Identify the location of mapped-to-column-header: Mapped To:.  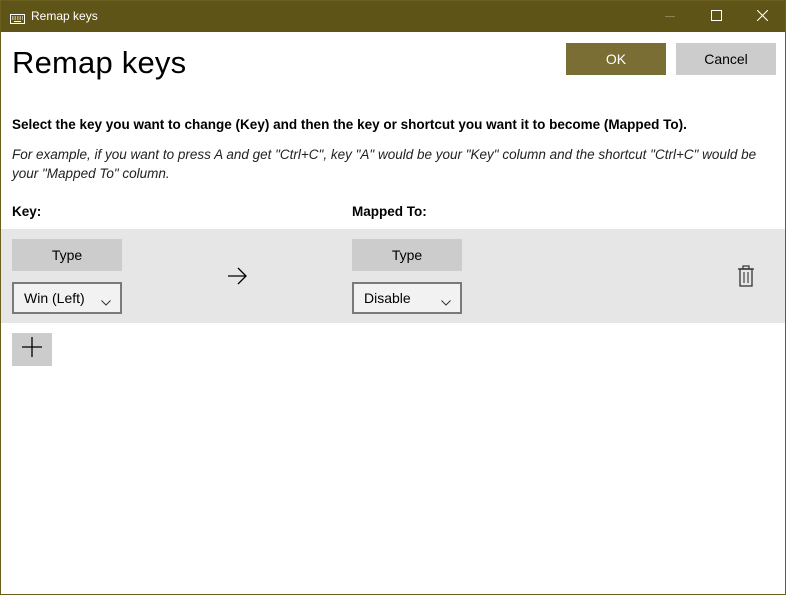
(389, 211).